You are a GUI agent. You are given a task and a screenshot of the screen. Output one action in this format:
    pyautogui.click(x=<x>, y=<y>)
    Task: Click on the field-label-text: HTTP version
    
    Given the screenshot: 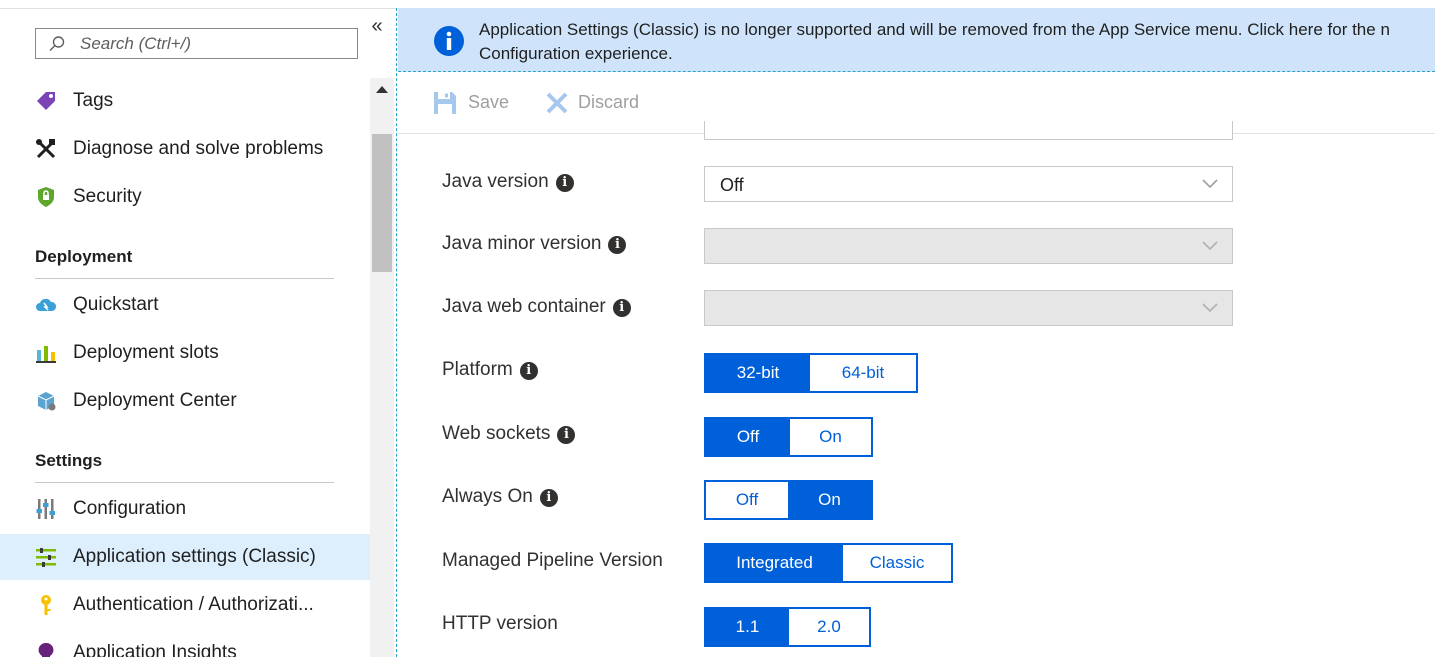 What is the action you would take?
    pyautogui.click(x=500, y=623)
    